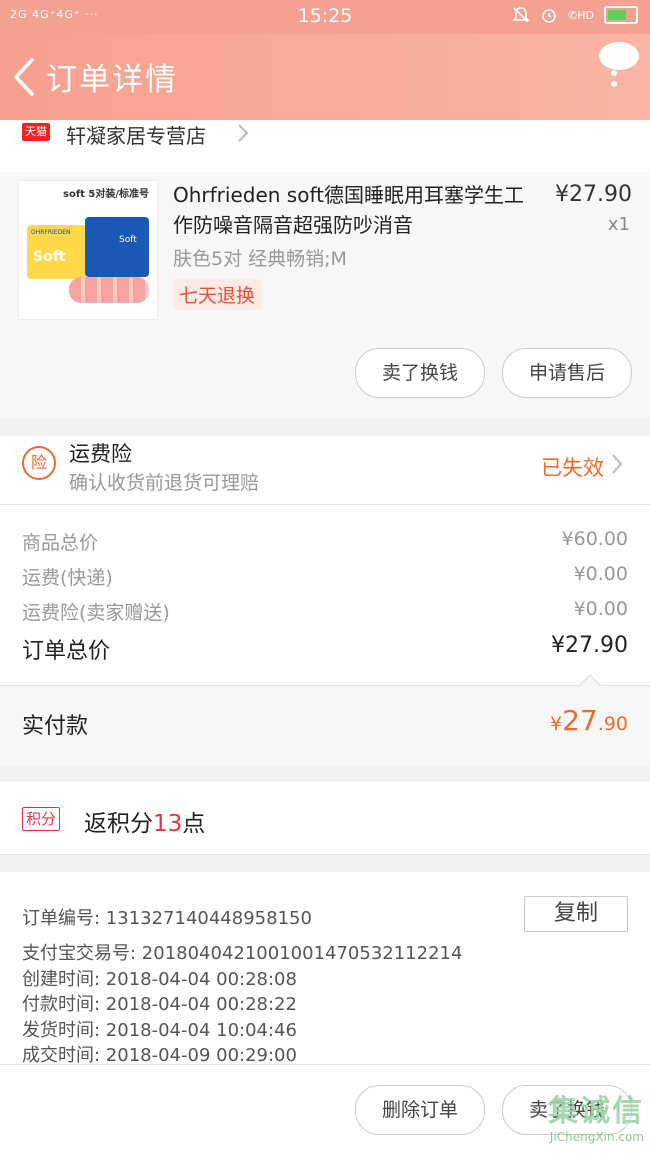  I want to click on return-policy-tag: 七天退换, so click(217, 294).